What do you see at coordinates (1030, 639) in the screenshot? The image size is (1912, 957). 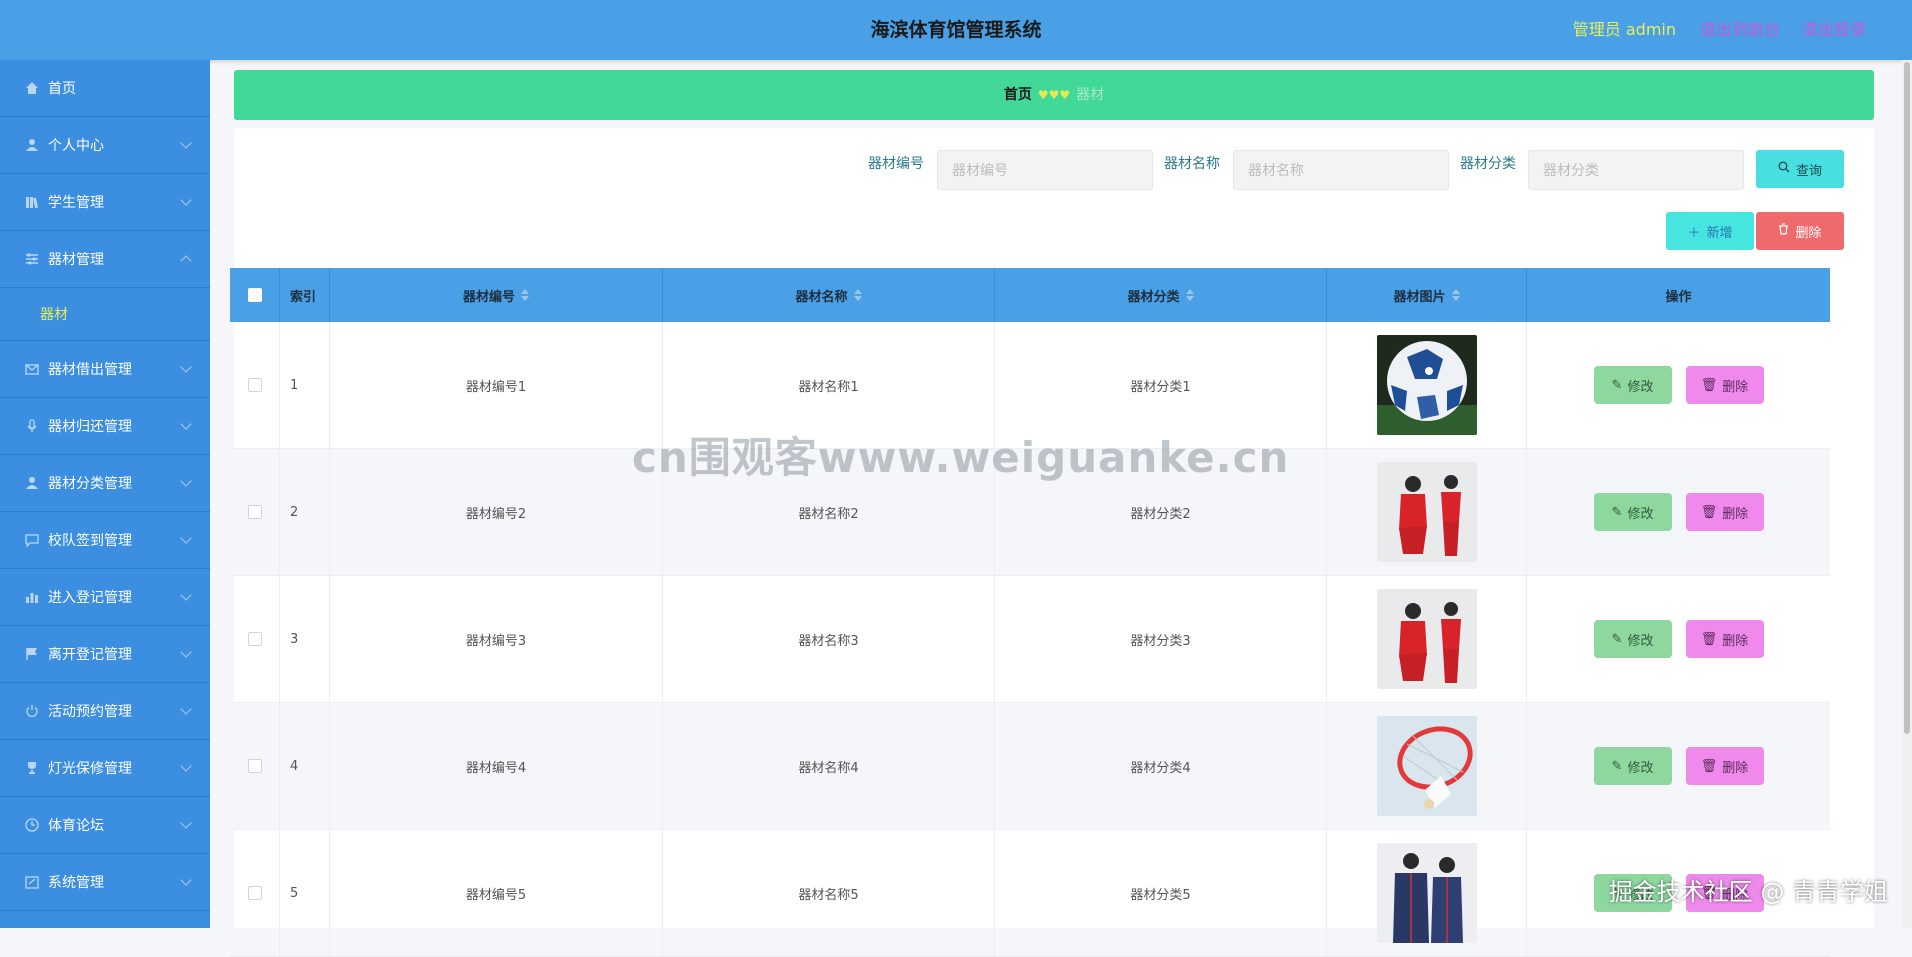 I see `table-row: 3 器材编号3 器材名称3 器材分类3 ✎ 修改 🗑 删除` at bounding box center [1030, 639].